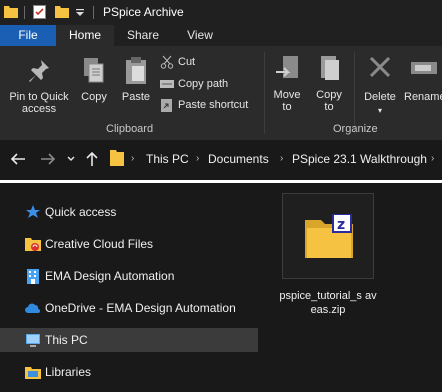  Describe the element at coordinates (81, 212) in the screenshot. I see `nav-item-label: Quick access` at that location.